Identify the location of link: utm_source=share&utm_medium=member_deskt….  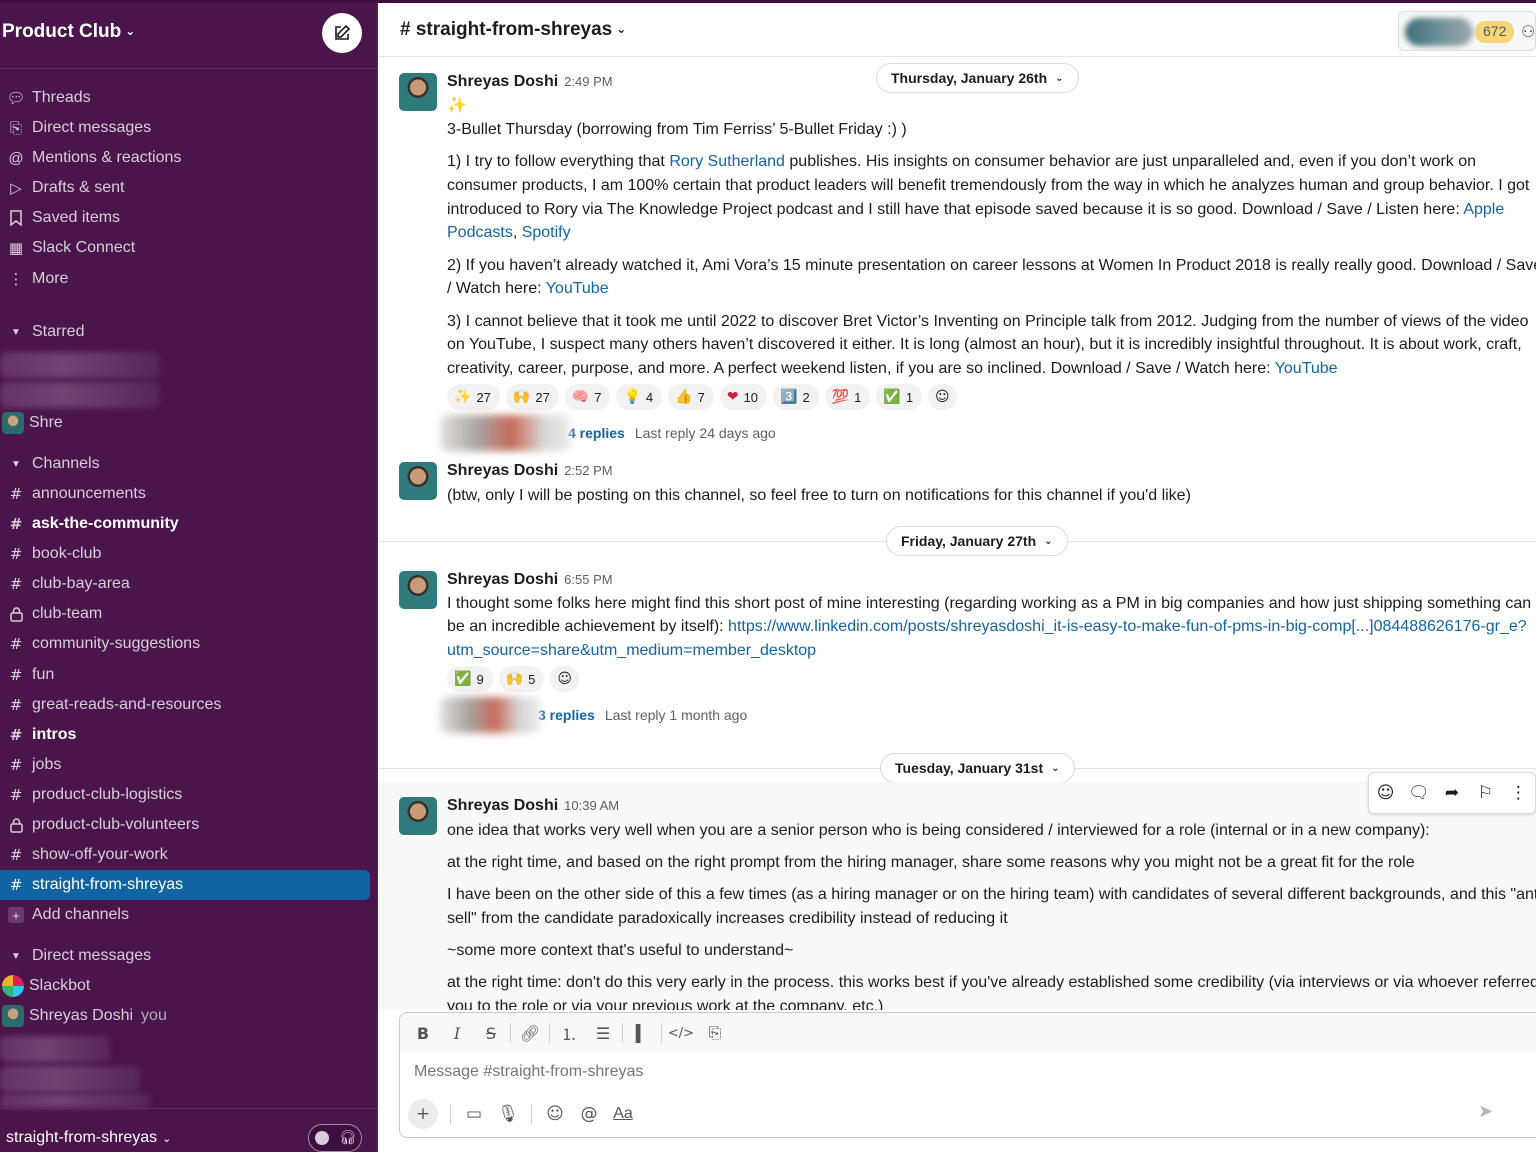
(631, 650).